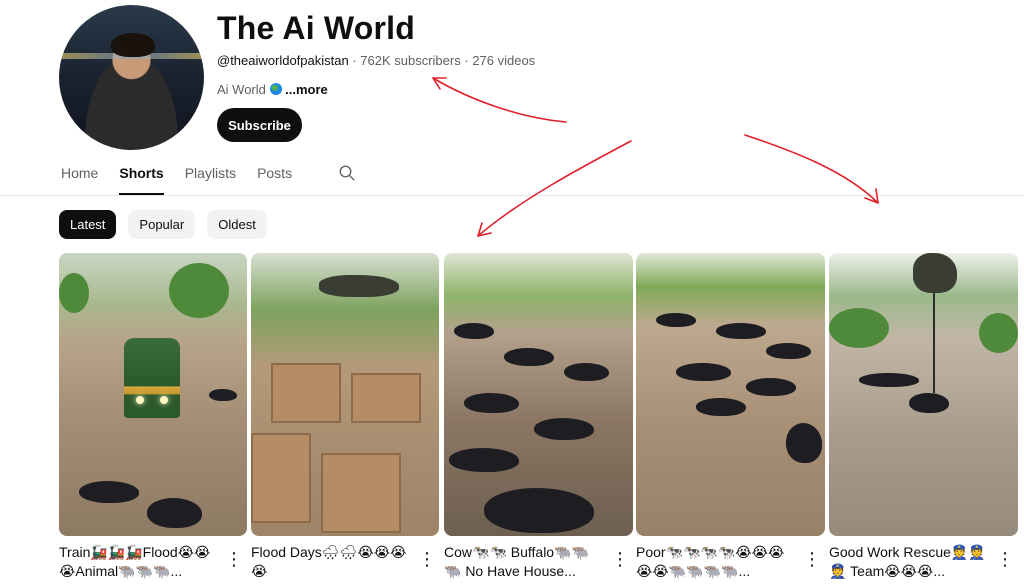  I want to click on channel-handle: @theaiworldofpakistan, so click(283, 60).